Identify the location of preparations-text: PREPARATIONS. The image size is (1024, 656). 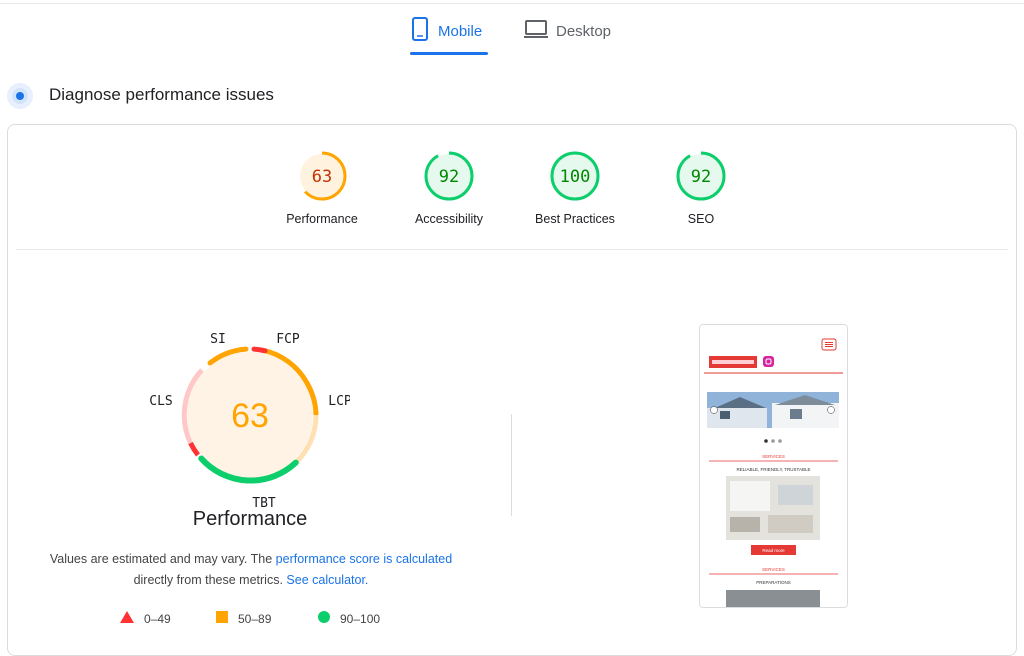
(773, 582).